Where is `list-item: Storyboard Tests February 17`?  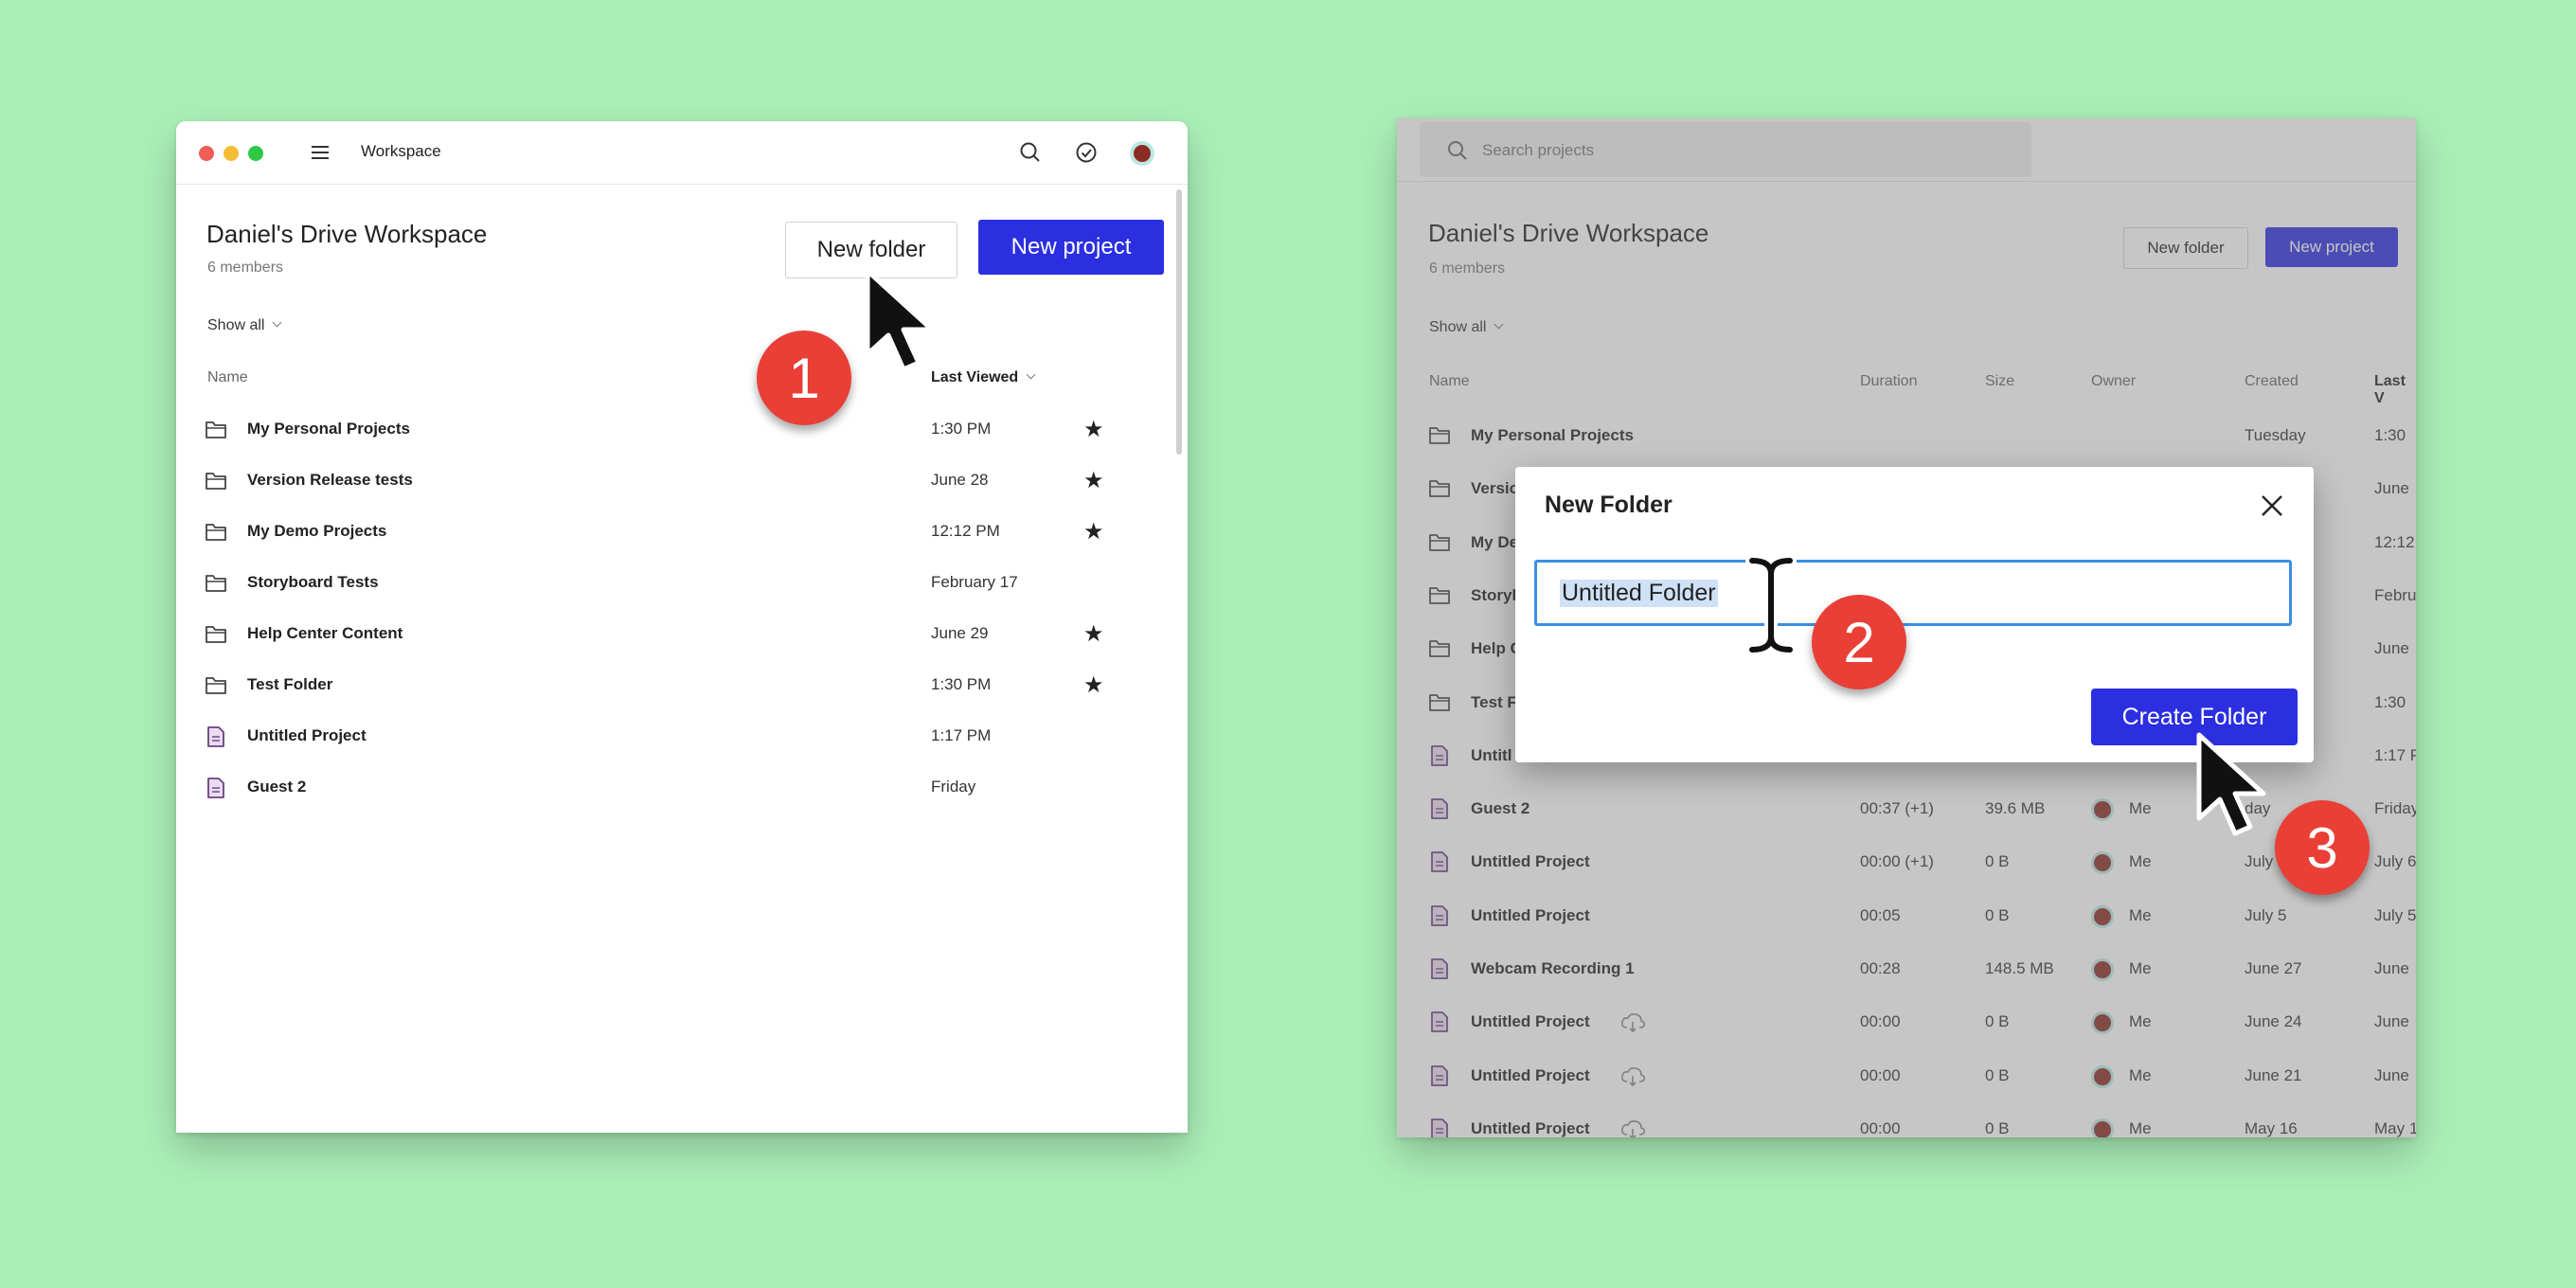 list-item: Storyboard Tests February 17 is located at coordinates (682, 583).